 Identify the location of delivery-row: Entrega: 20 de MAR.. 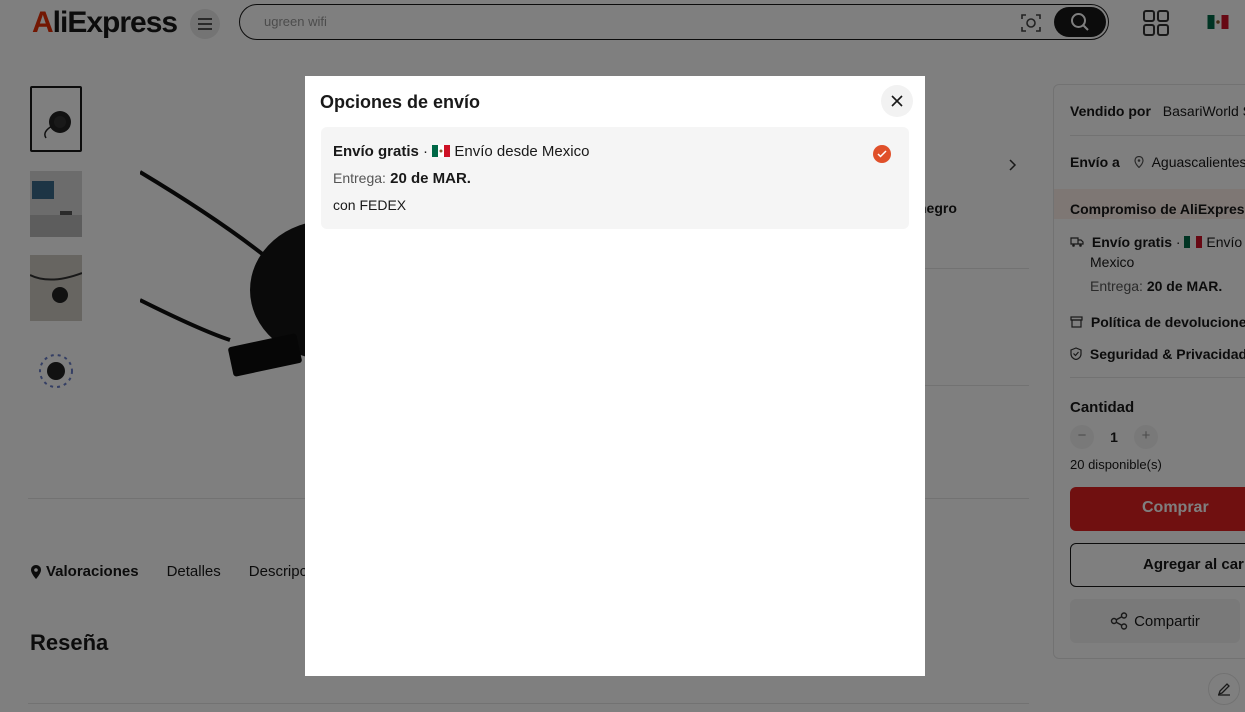
(402, 178).